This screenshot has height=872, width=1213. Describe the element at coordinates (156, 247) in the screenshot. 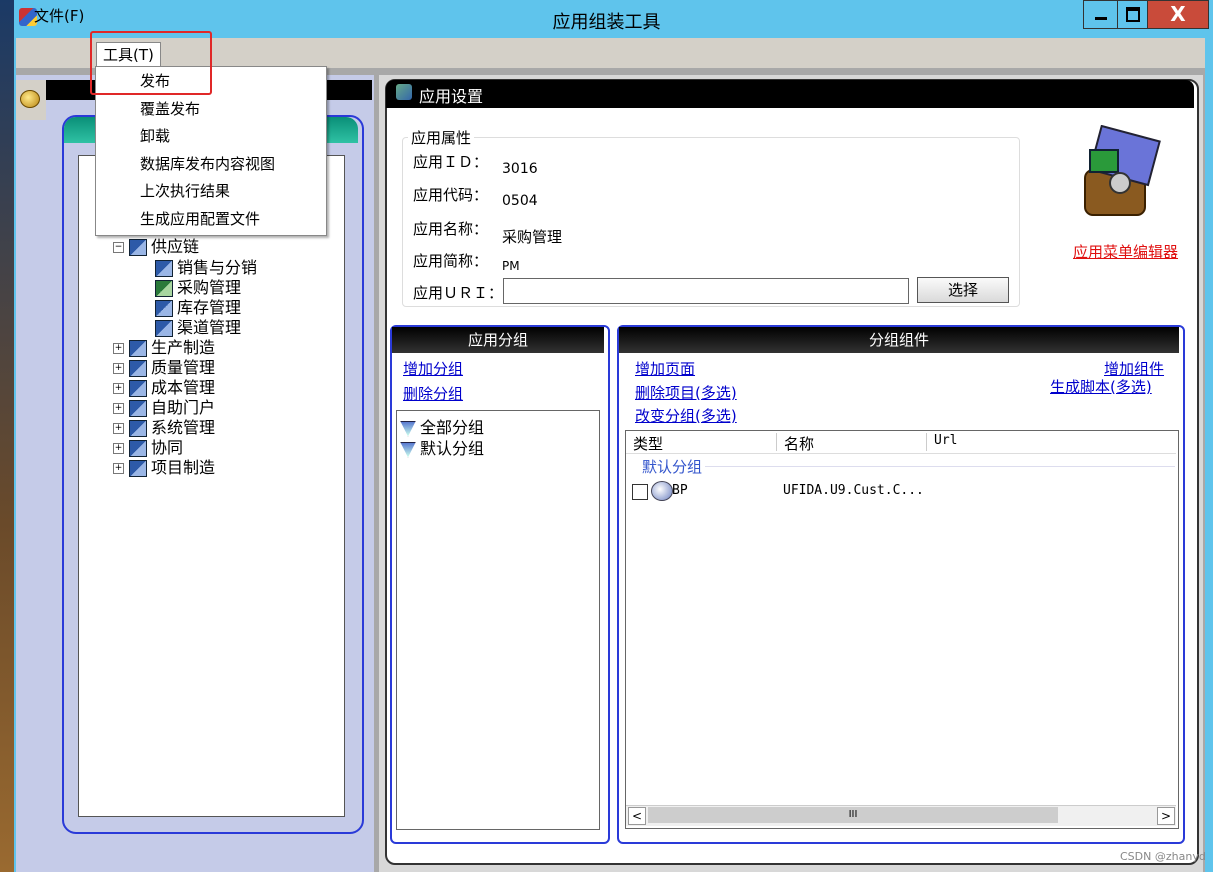

I see `tree-node: − 供应链` at that location.